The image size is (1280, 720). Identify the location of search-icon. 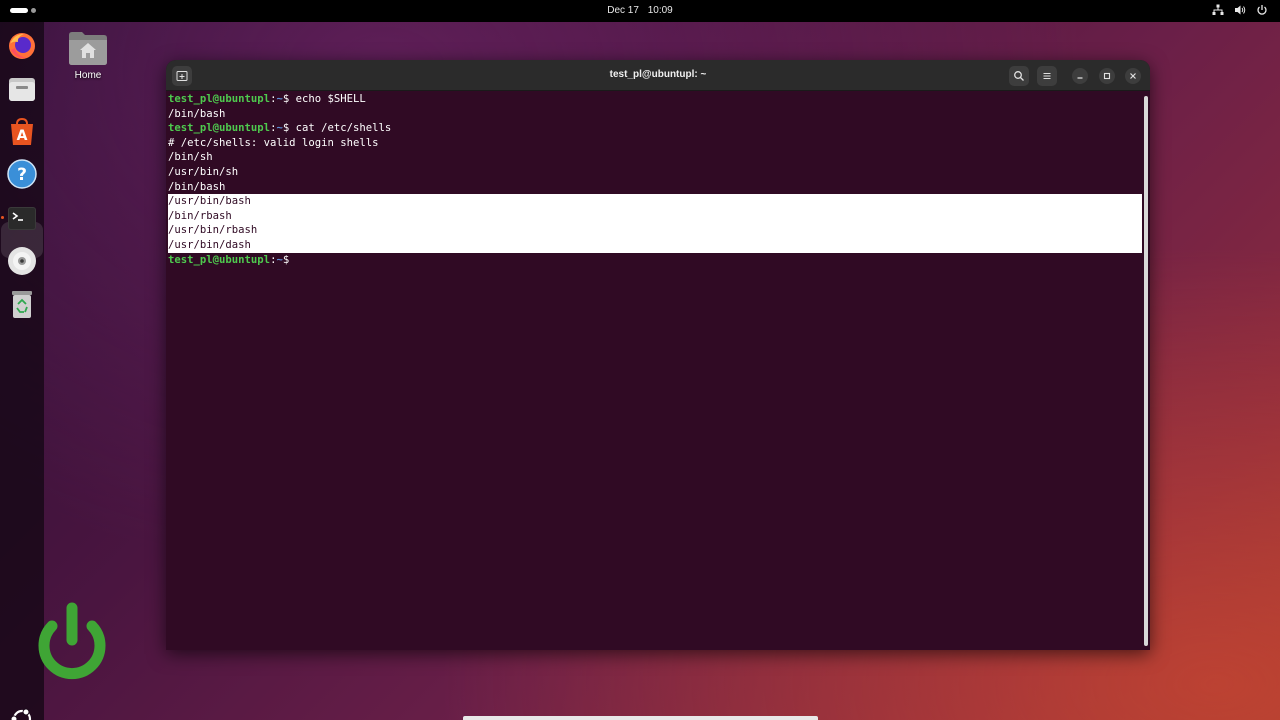
(1019, 76).